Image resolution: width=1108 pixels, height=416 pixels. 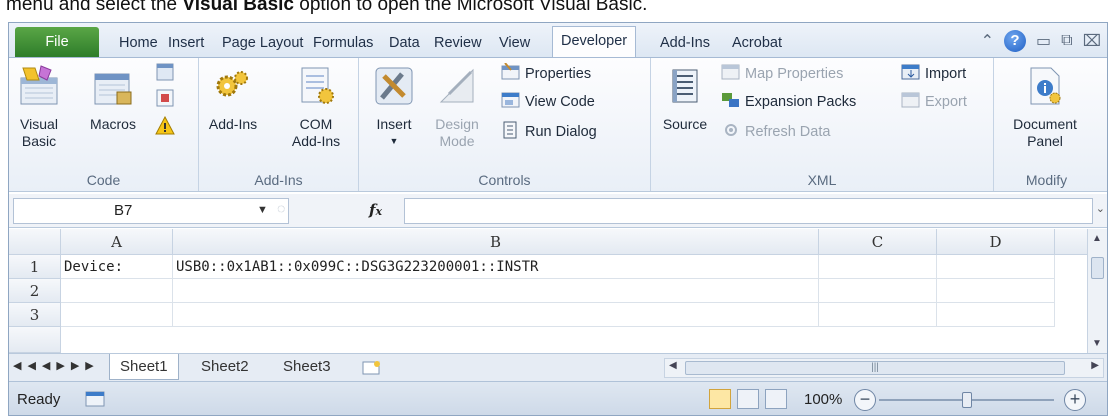 I want to click on zoom-level: 100%, so click(x=823, y=399).